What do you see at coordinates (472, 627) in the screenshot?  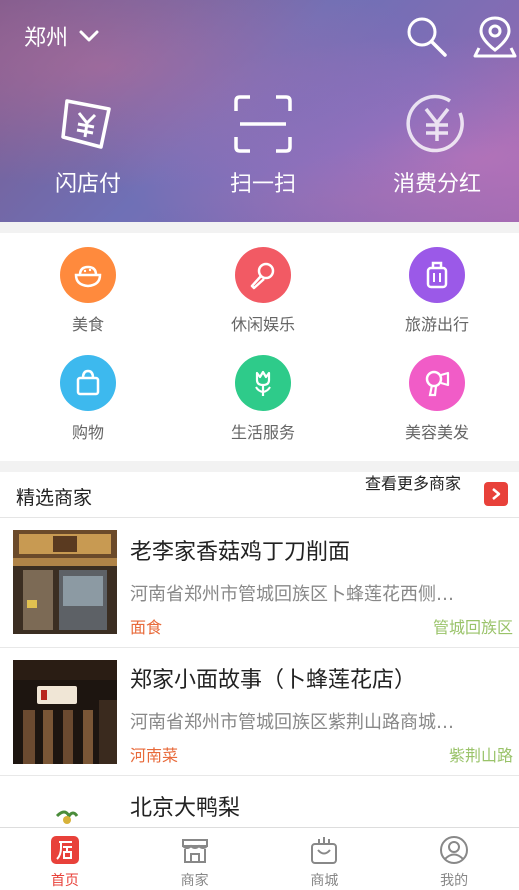 I see `merchant-district: 管城回族区` at bounding box center [472, 627].